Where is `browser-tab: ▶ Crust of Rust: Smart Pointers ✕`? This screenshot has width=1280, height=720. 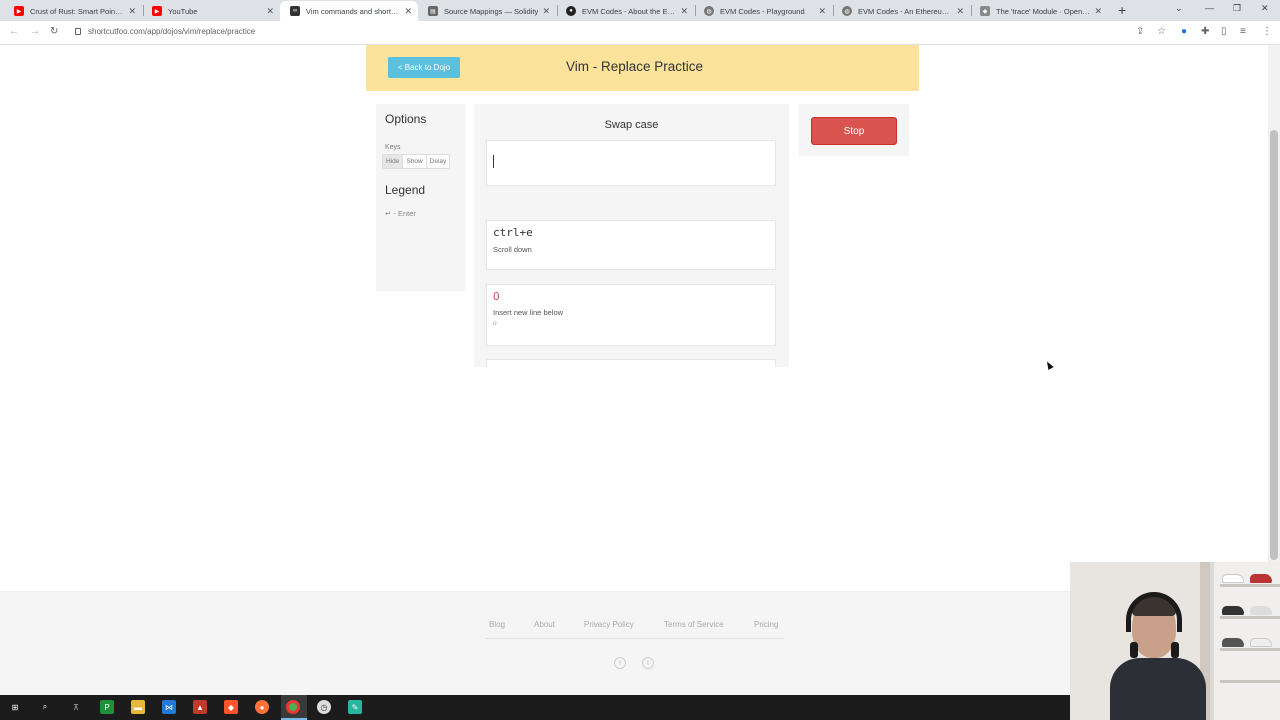
browser-tab: ▶ Crust of Rust: Smart Pointers ✕ is located at coordinates (73, 11).